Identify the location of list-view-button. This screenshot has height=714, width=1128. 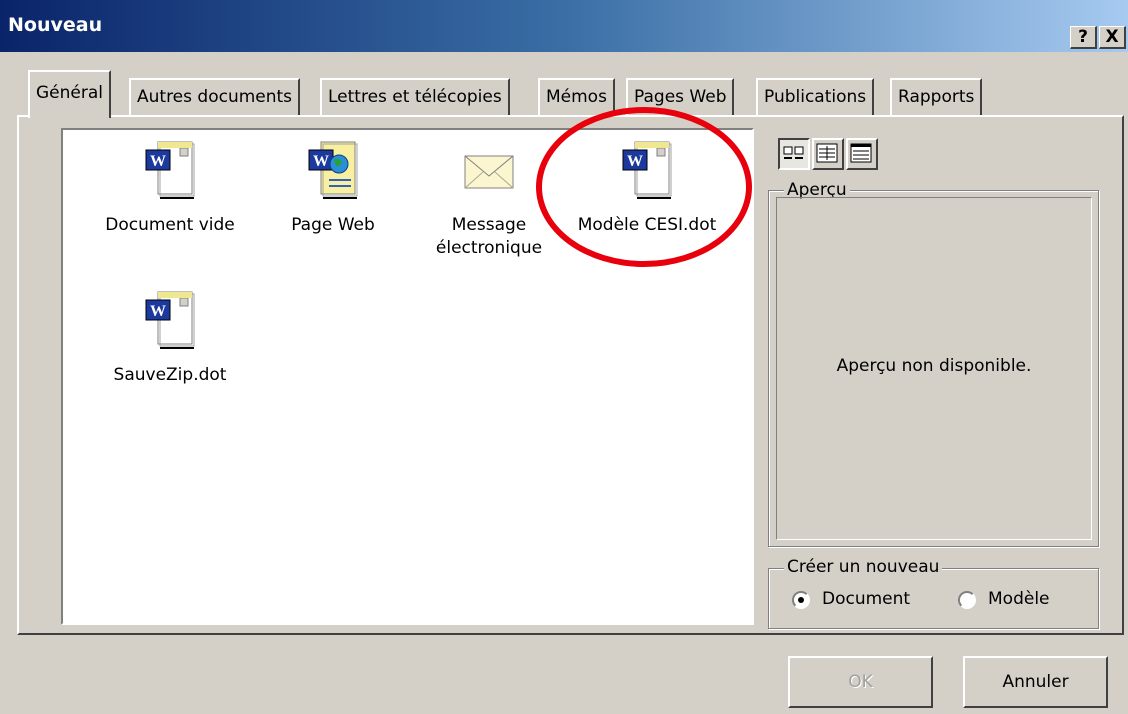
(828, 154).